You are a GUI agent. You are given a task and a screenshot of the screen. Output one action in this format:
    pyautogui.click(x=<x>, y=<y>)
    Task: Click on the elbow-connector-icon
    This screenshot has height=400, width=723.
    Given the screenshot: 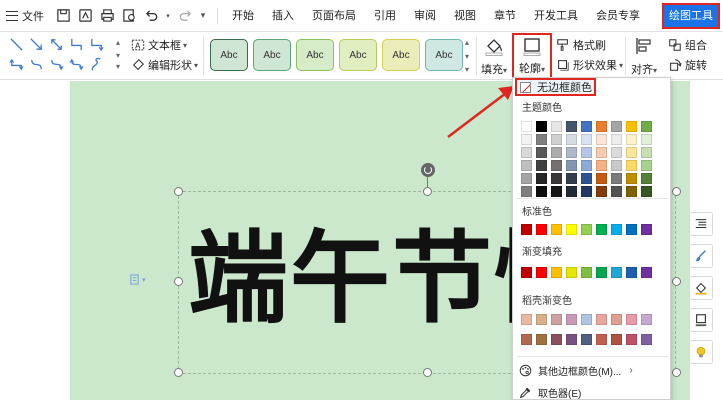 What is the action you would take?
    pyautogui.click(x=76, y=44)
    